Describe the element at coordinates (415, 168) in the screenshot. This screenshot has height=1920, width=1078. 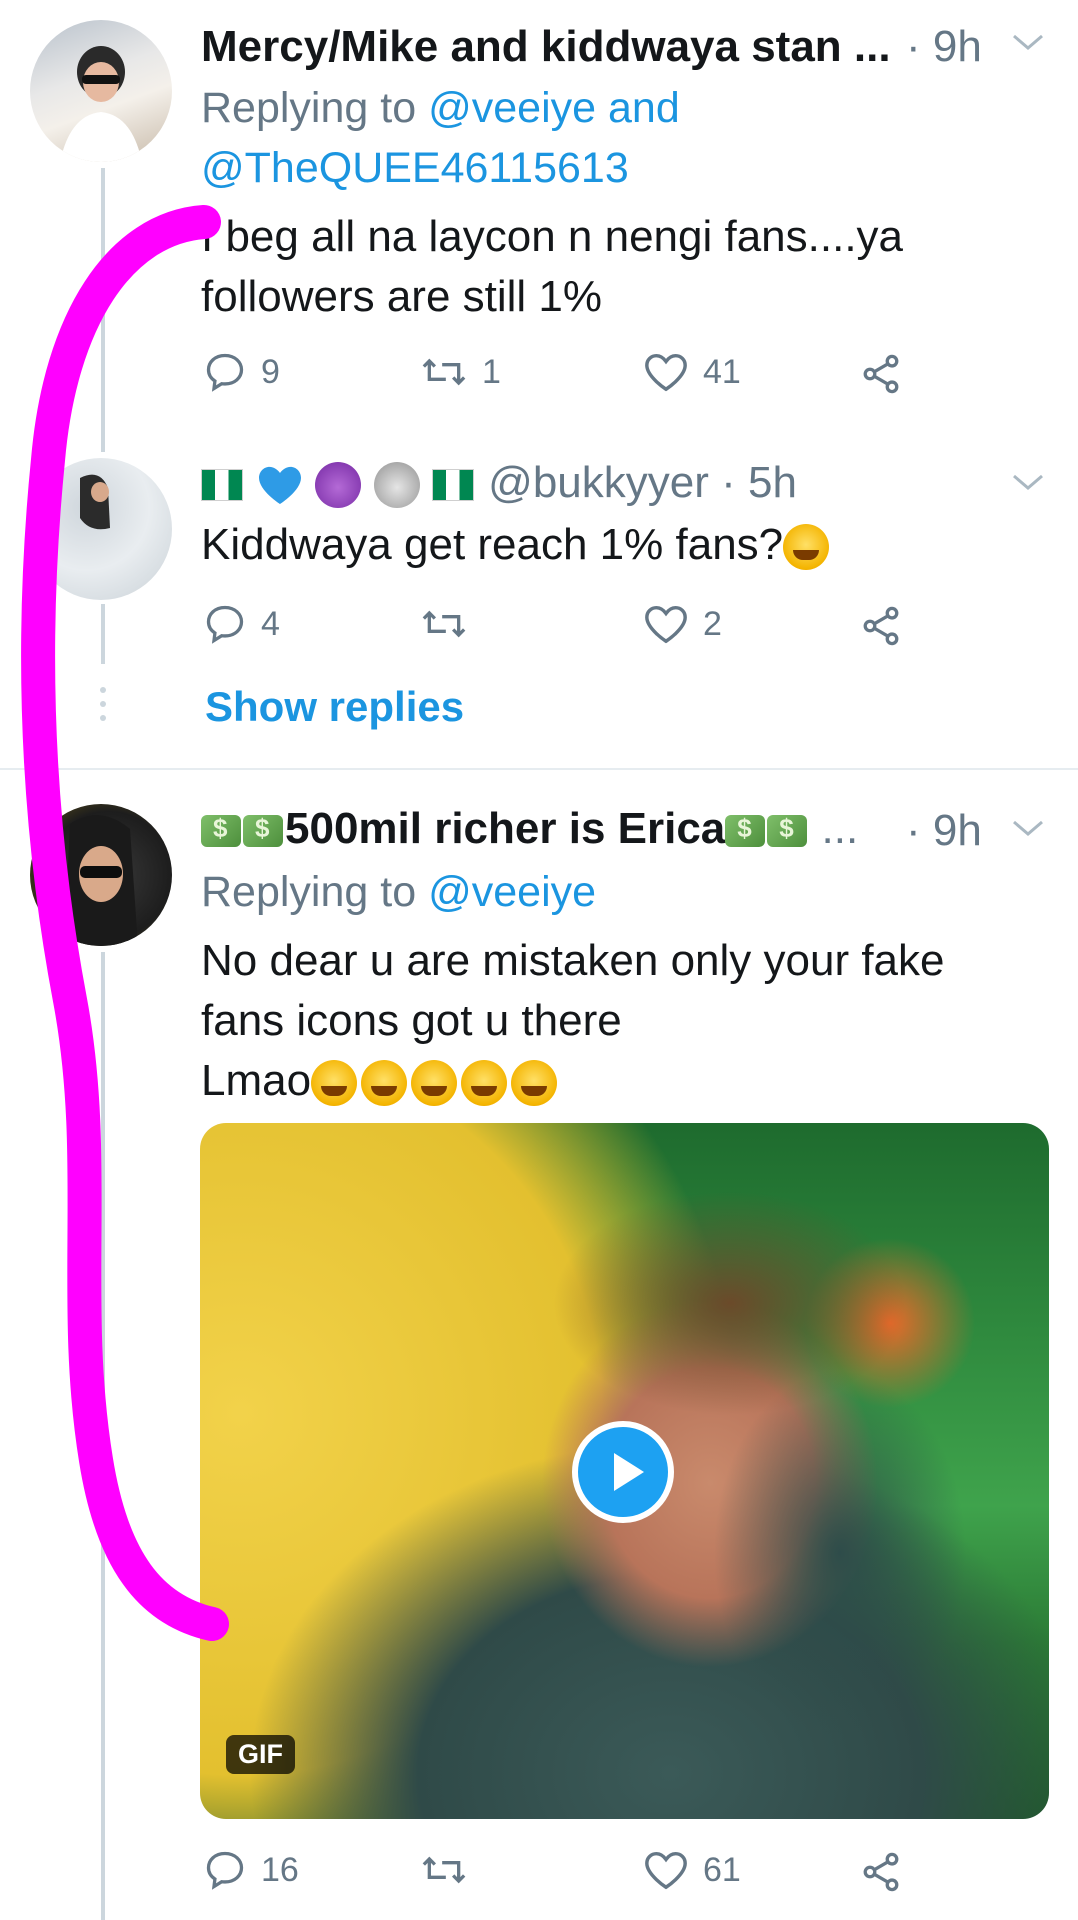
I see `reply-handle-link: @TheQUEE46115613` at that location.